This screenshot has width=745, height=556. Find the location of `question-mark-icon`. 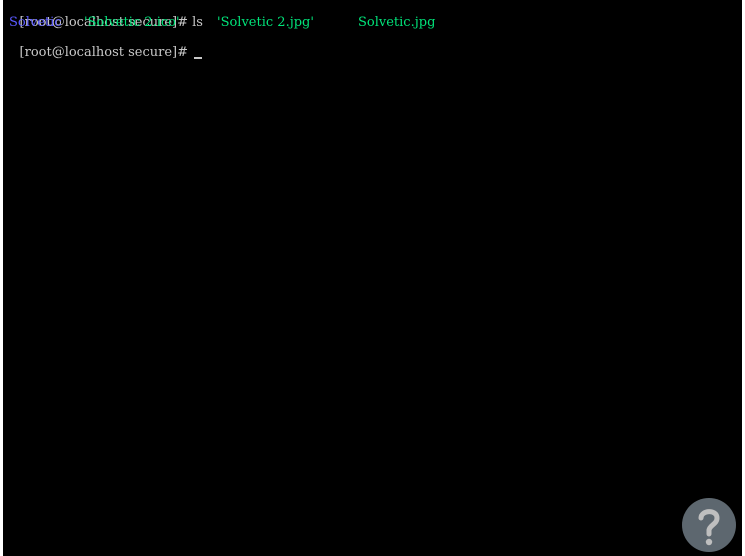

question-mark-icon is located at coordinates (709, 527).